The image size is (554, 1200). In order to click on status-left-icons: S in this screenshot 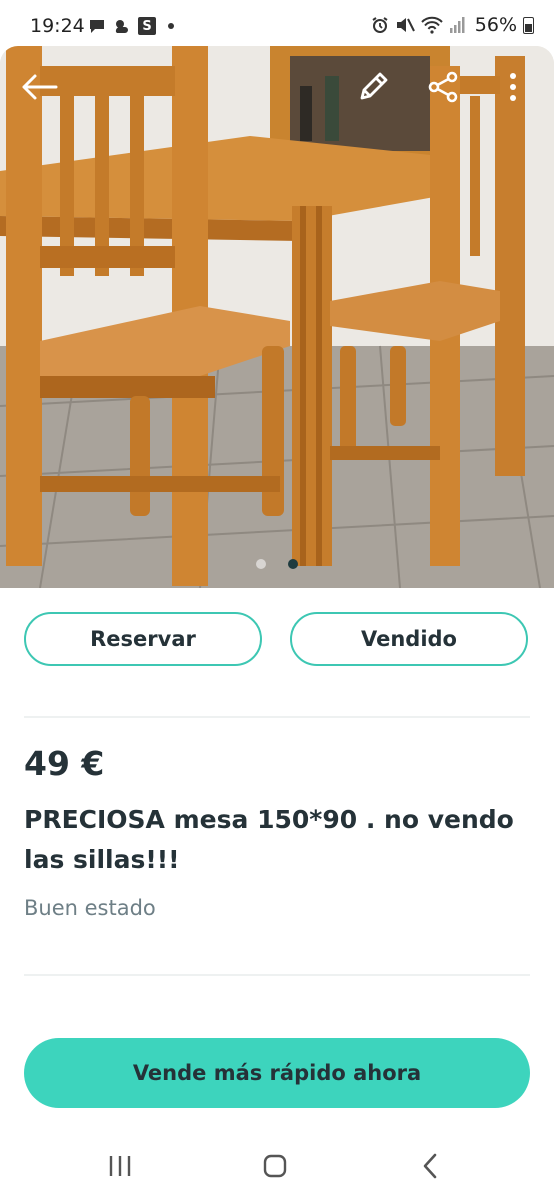, I will do `click(131, 26)`.